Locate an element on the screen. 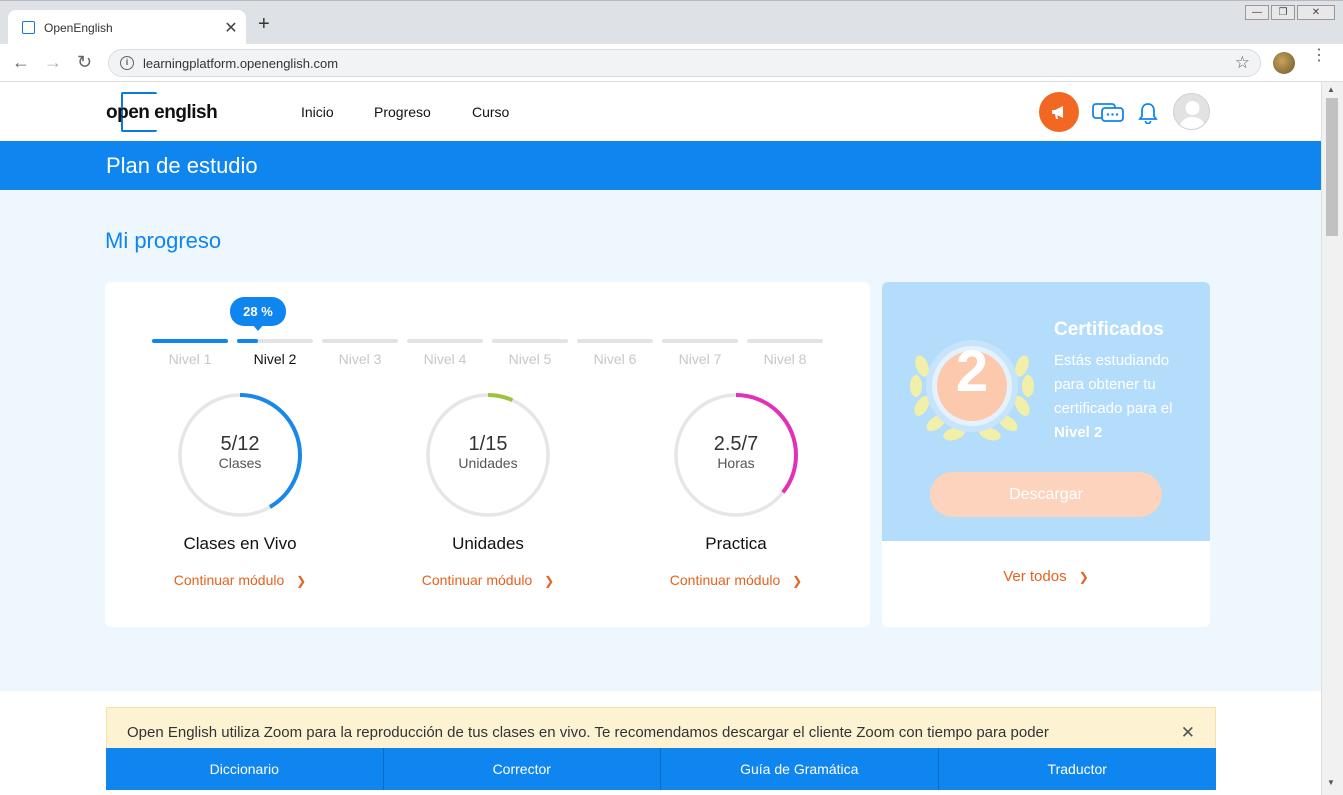  openenglish-logo: open english is located at coordinates (163, 112).